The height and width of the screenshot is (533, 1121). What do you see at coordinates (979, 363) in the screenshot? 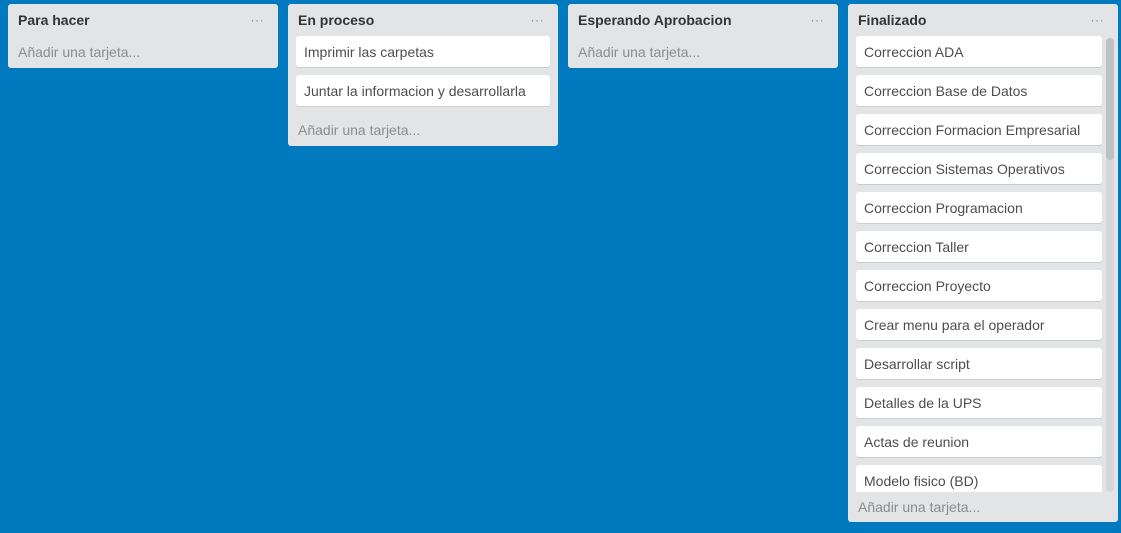
I see `card: Desarrollar script` at bounding box center [979, 363].